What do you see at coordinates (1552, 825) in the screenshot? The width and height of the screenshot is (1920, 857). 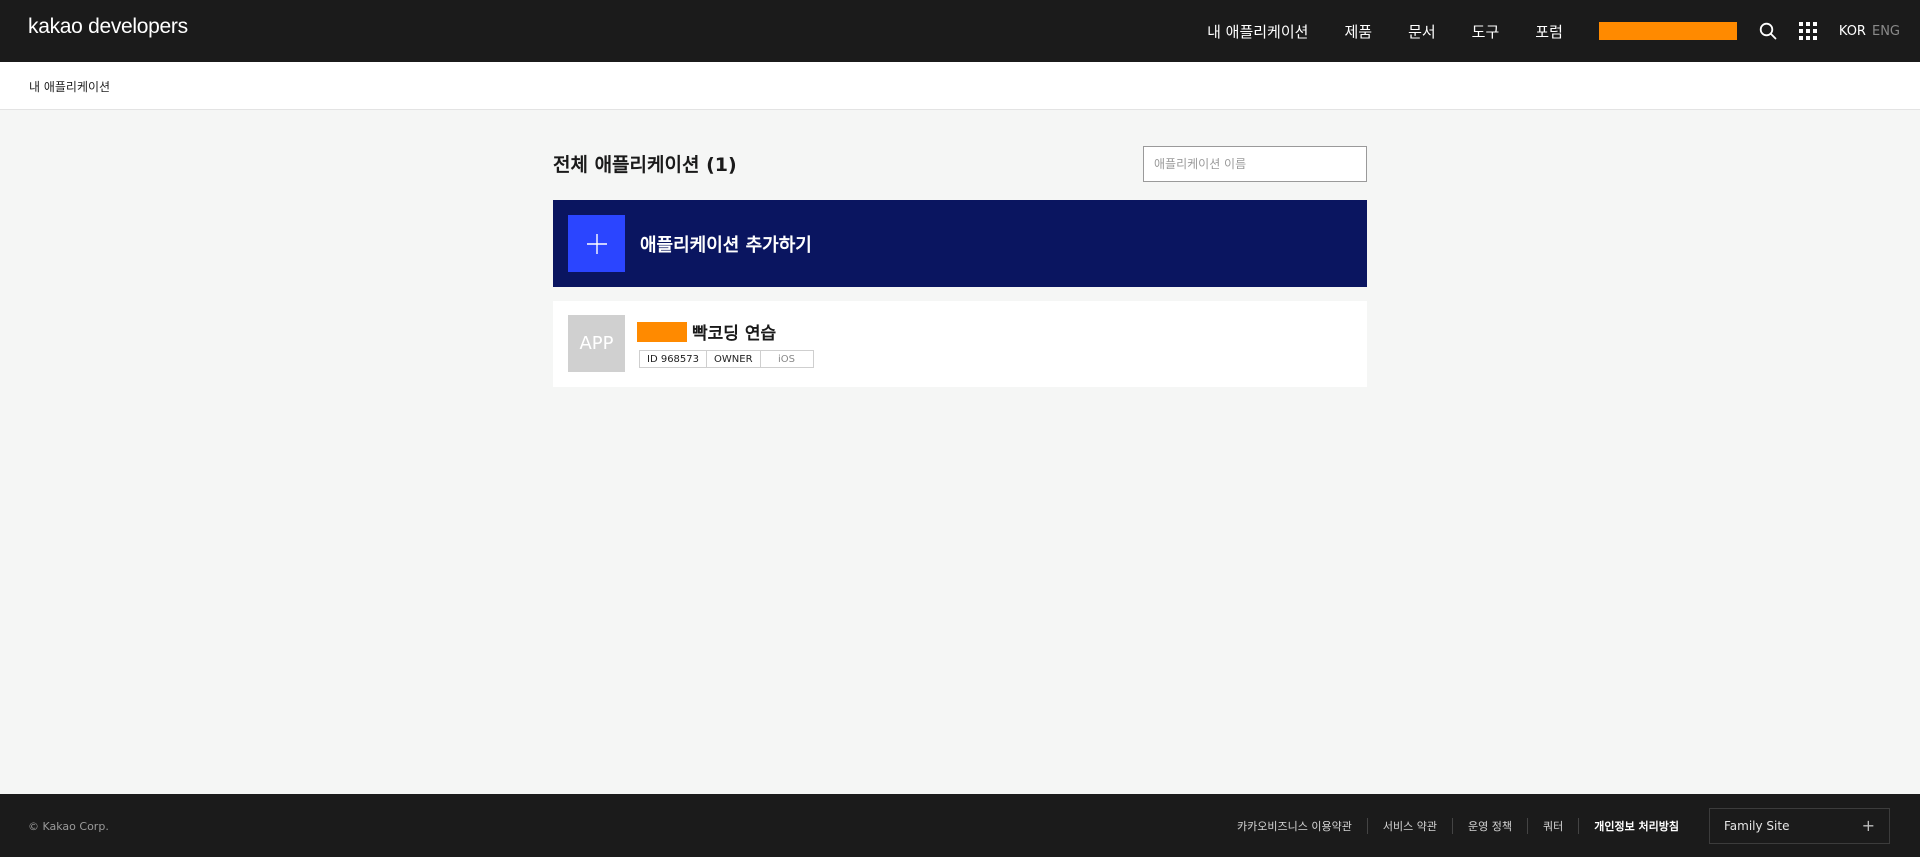 I see `footer-link-quota: 쿼터` at bounding box center [1552, 825].